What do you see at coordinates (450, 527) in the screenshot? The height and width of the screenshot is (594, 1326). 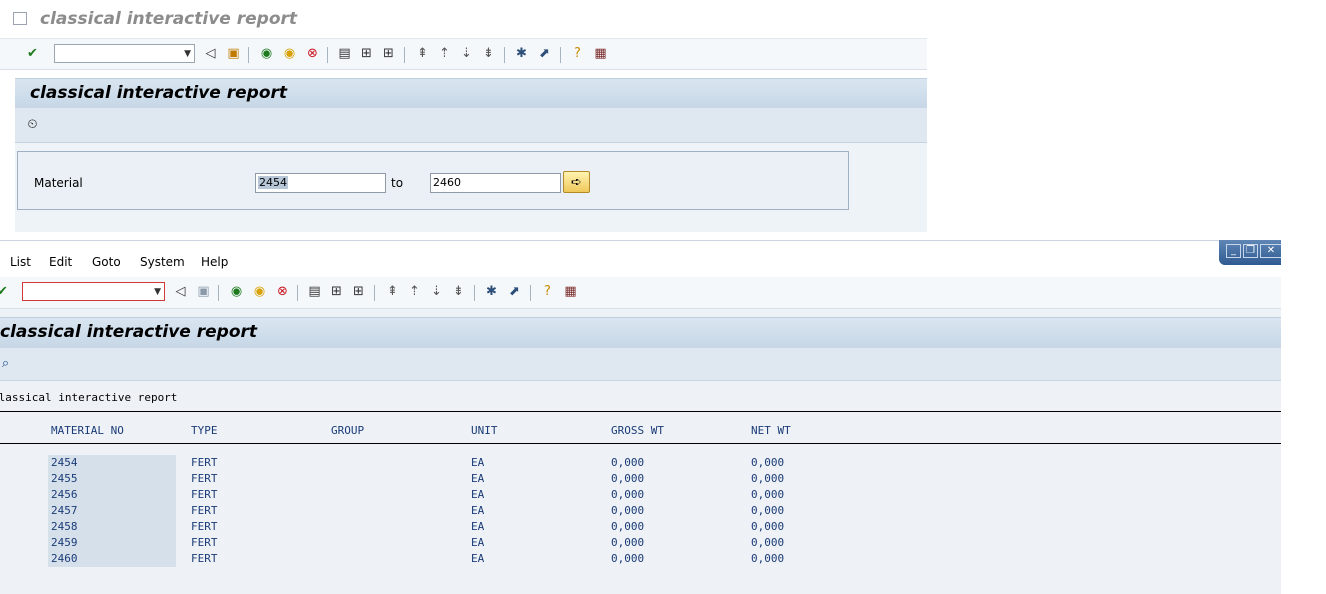 I see `table-row: 2458 FERT EA 0,000 0,000` at bounding box center [450, 527].